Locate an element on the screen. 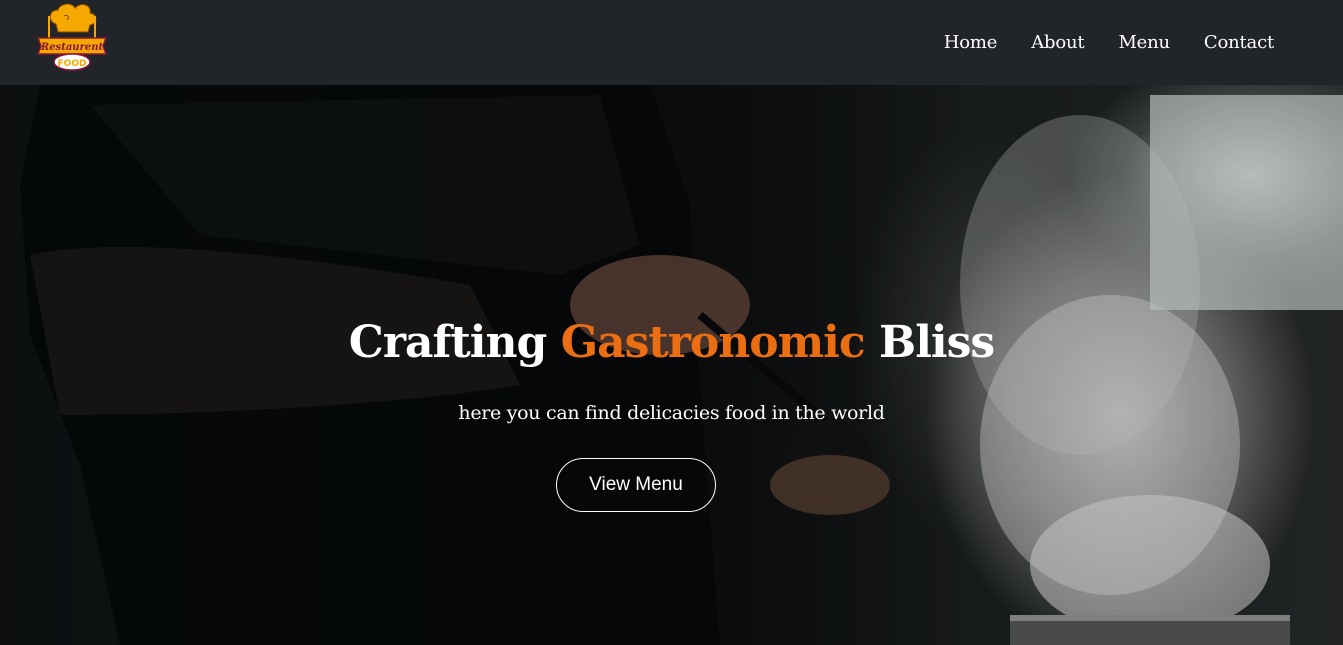 The width and height of the screenshot is (1343, 645). nav-link-home: Home is located at coordinates (971, 42).